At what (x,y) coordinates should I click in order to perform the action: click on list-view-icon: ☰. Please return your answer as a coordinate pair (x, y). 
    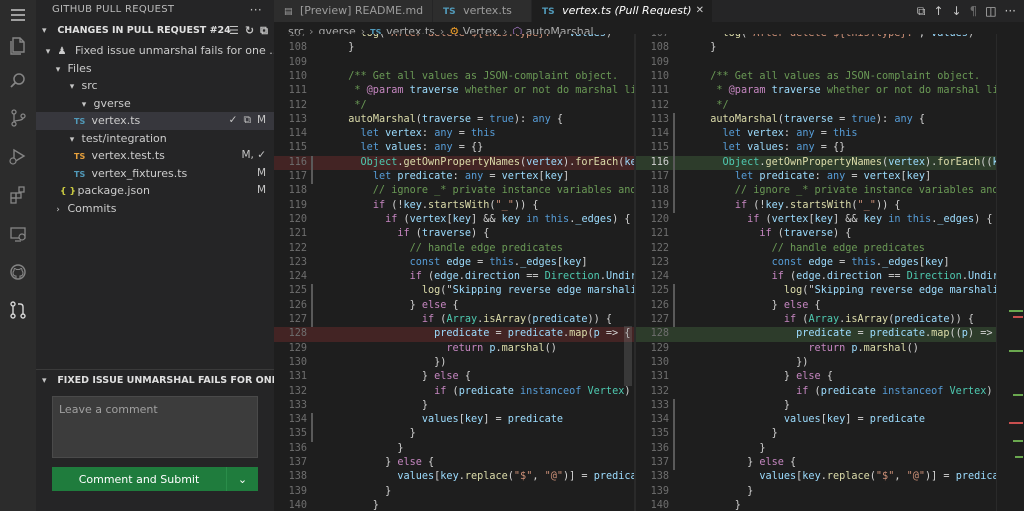
    Looking at the image, I should click on (234, 31).